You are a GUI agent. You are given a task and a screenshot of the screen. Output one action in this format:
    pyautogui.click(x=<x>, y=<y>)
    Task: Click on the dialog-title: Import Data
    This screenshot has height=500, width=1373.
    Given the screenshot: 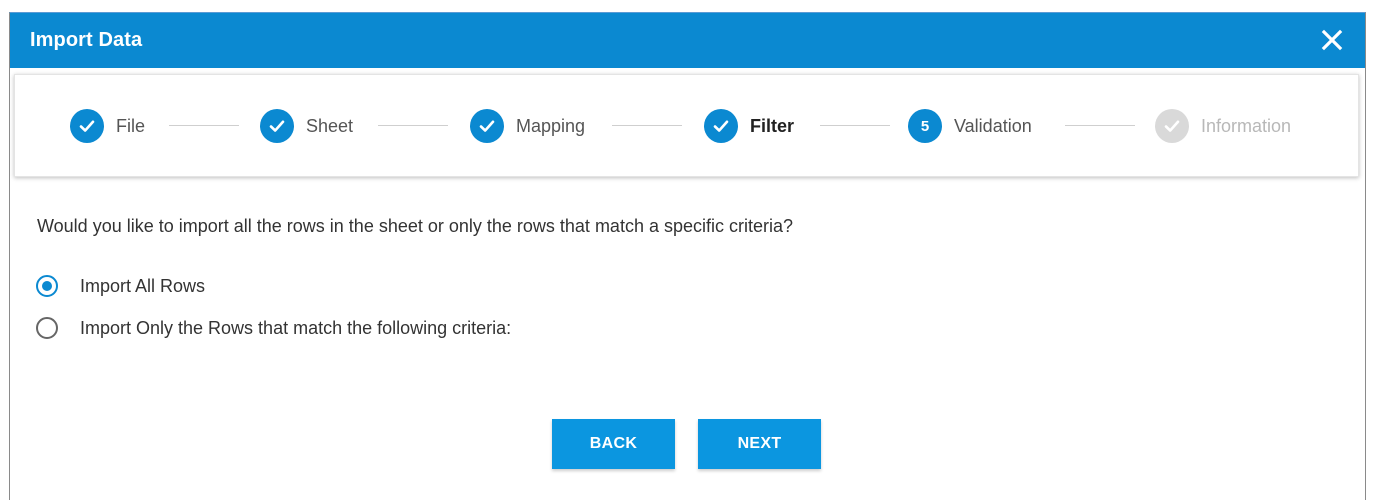 What is the action you would take?
    pyautogui.click(x=86, y=40)
    